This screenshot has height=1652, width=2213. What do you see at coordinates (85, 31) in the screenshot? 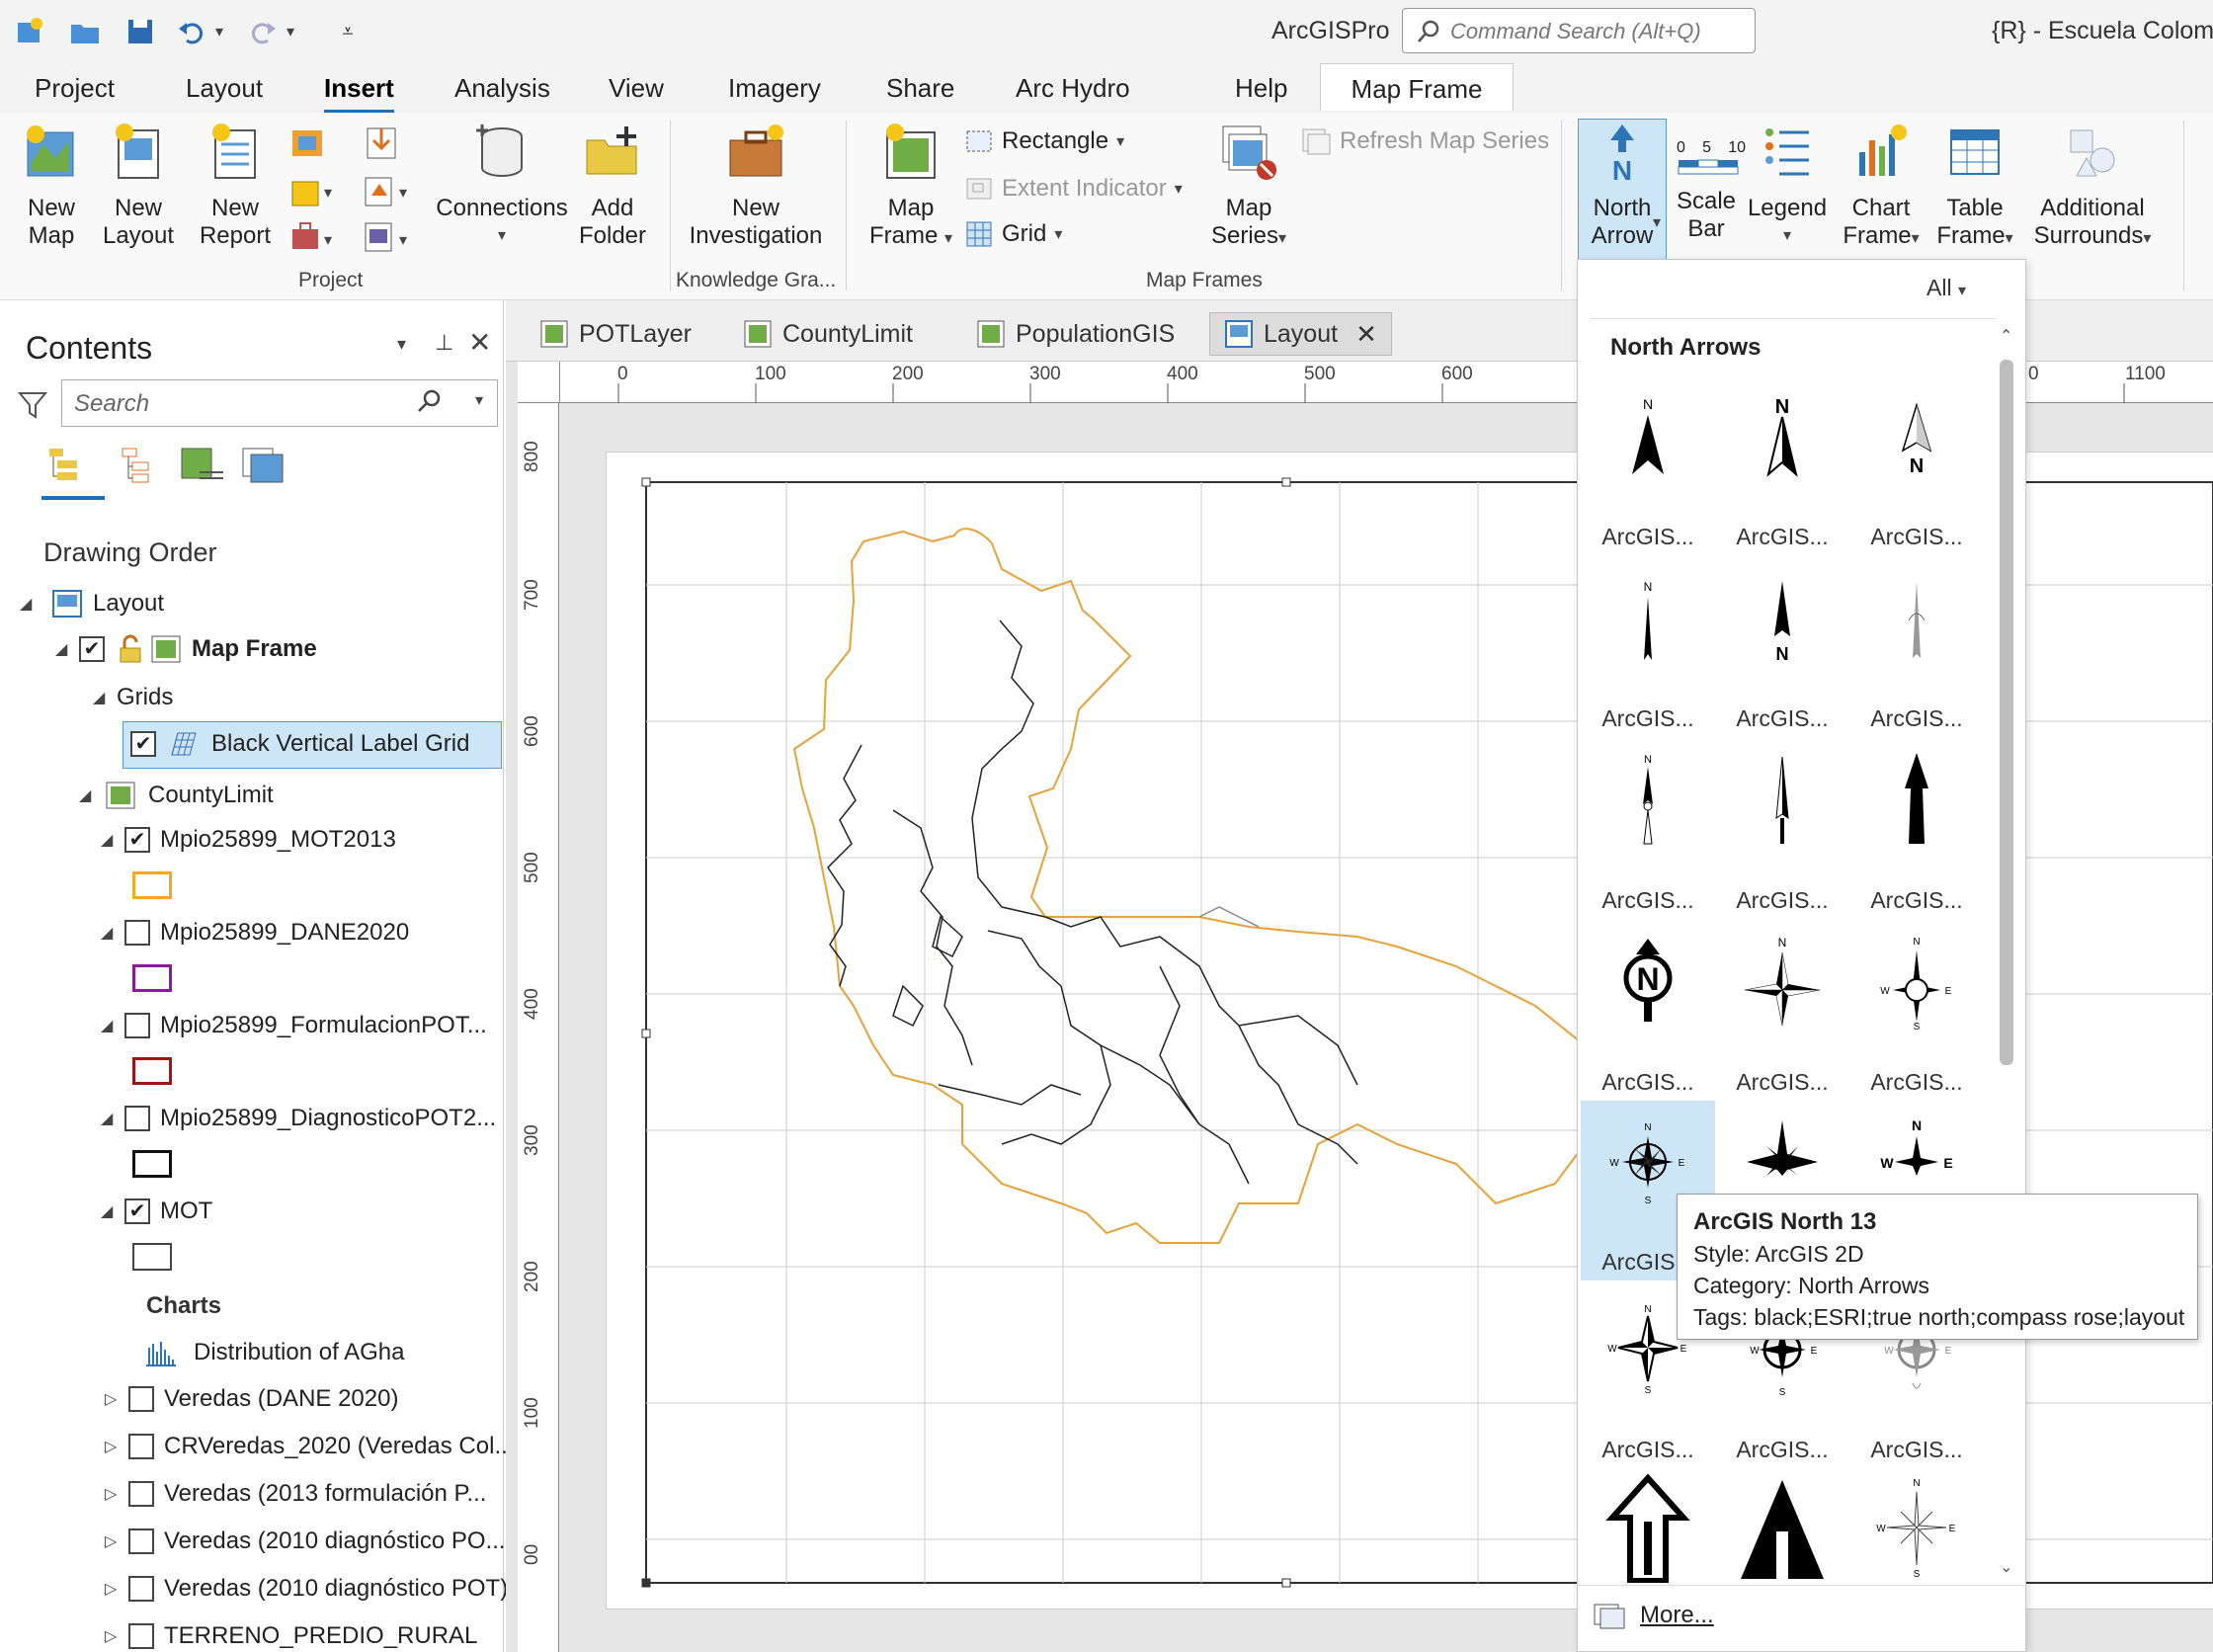
I see `open-folder-icon` at bounding box center [85, 31].